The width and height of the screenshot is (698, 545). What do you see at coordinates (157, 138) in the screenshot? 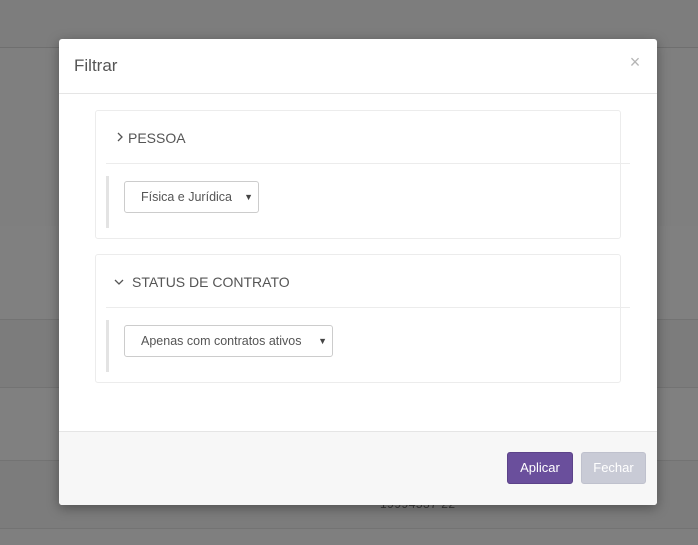
I see `panel-title-pessoa: PESSOA` at bounding box center [157, 138].